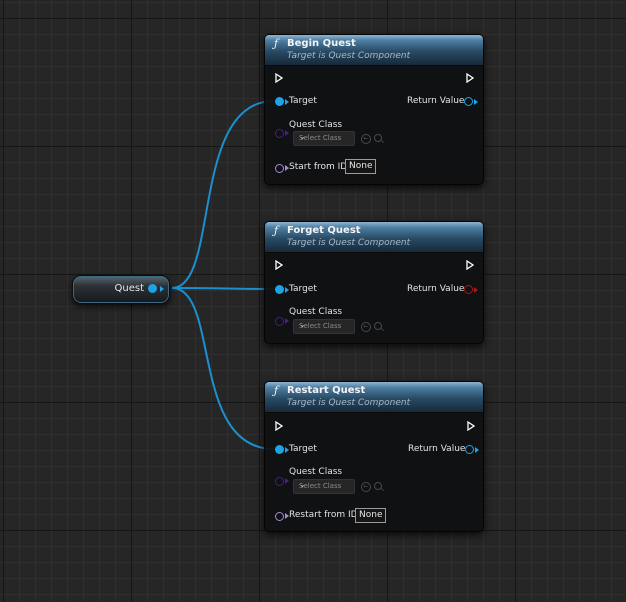 This screenshot has height=602, width=626. Describe the element at coordinates (223, 288) in the screenshot. I see `wire-to-forget-quest` at that location.